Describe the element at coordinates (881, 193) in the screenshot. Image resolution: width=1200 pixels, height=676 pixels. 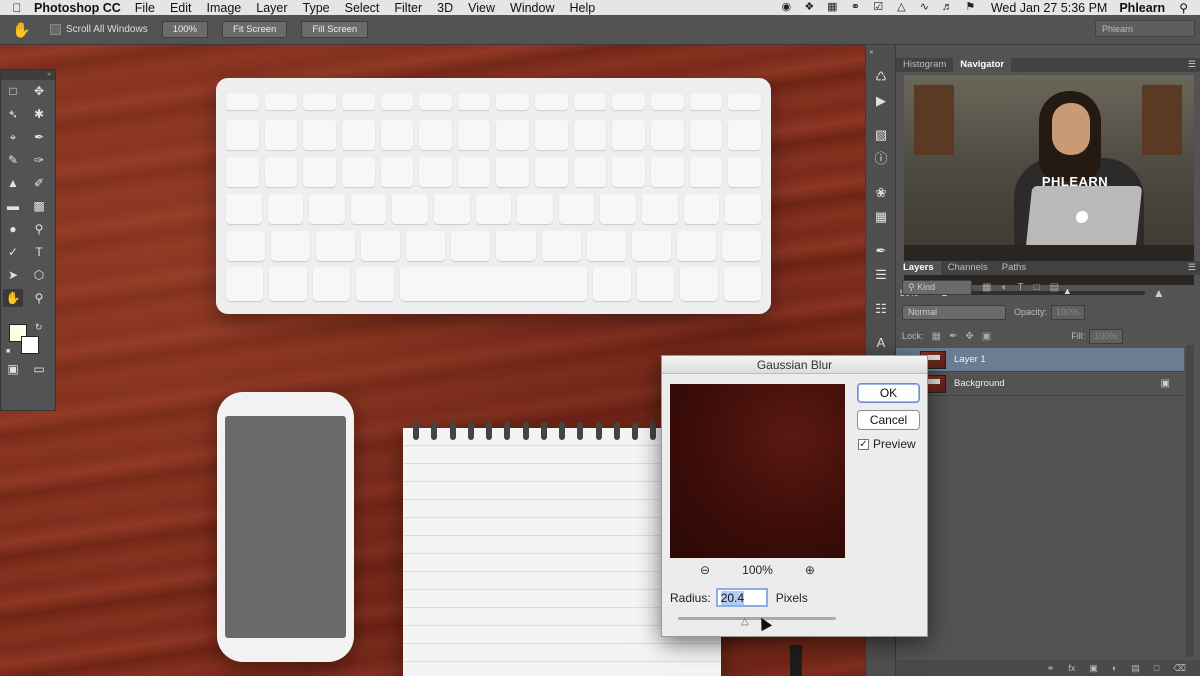
I see `color-panel-icon: ❀` at that location.